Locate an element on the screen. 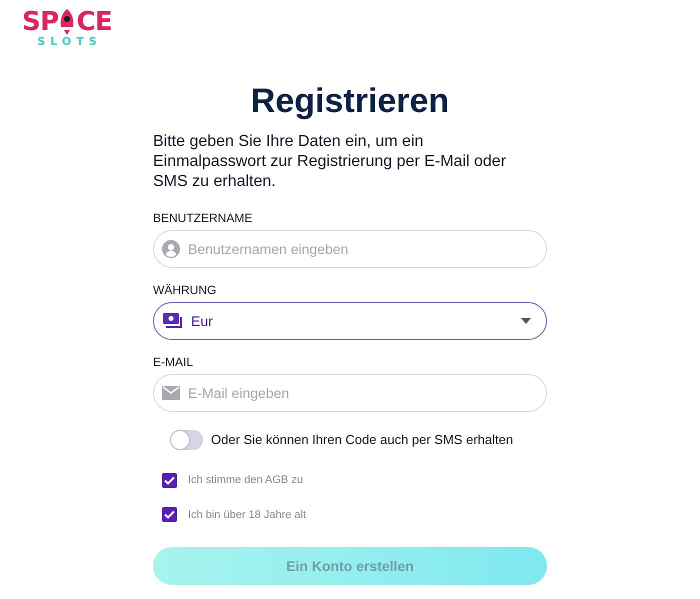 The width and height of the screenshot is (700, 599). field-label: E-MAIL is located at coordinates (173, 362).